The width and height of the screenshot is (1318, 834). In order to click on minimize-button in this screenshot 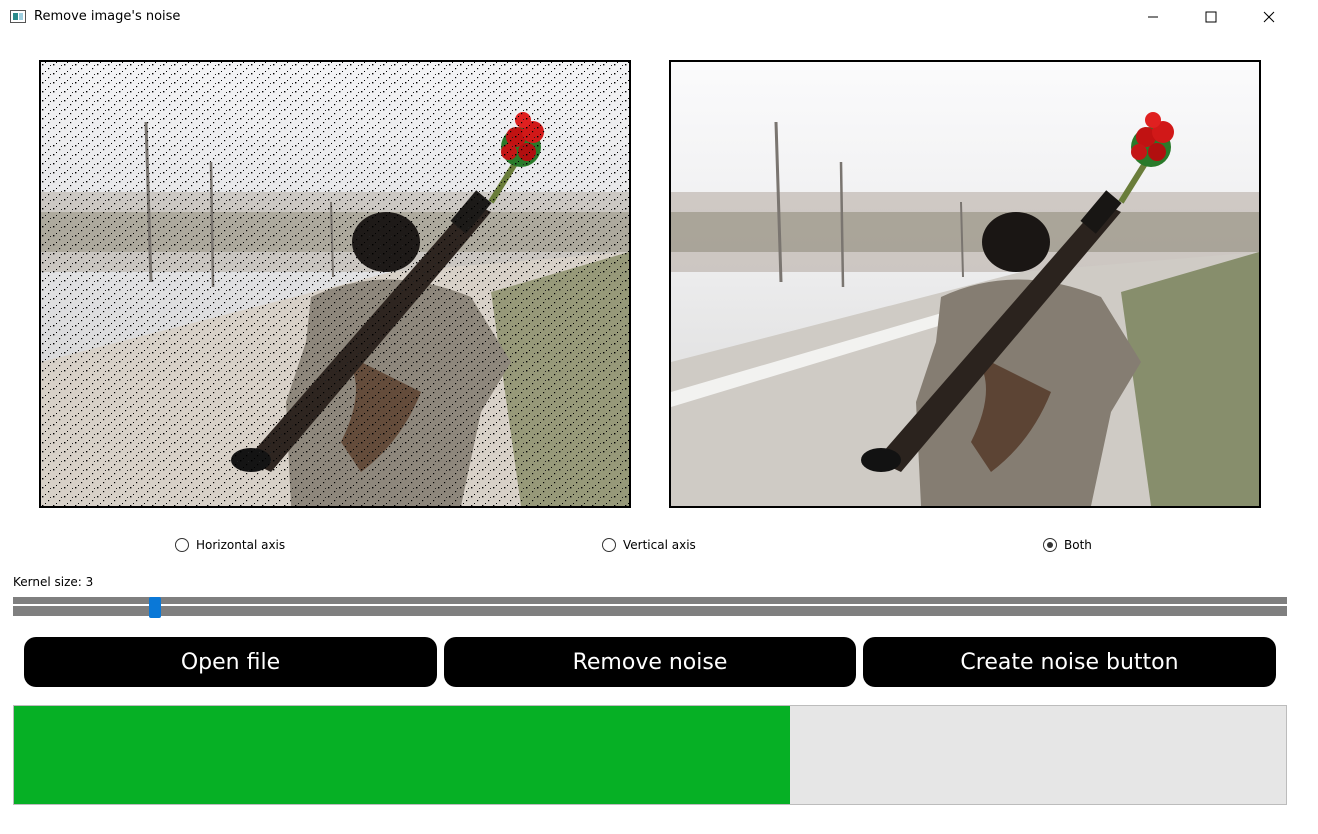, I will do `click(1153, 17)`.